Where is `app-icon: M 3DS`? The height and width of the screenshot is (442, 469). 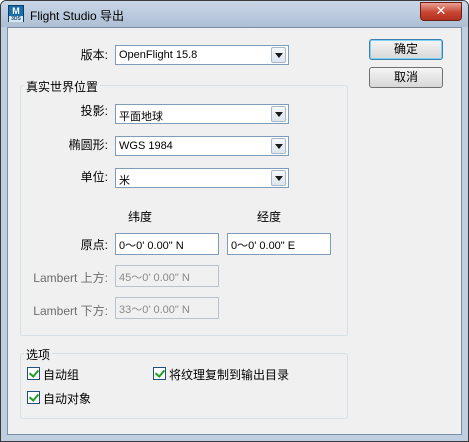 app-icon: M 3DS is located at coordinates (16, 13).